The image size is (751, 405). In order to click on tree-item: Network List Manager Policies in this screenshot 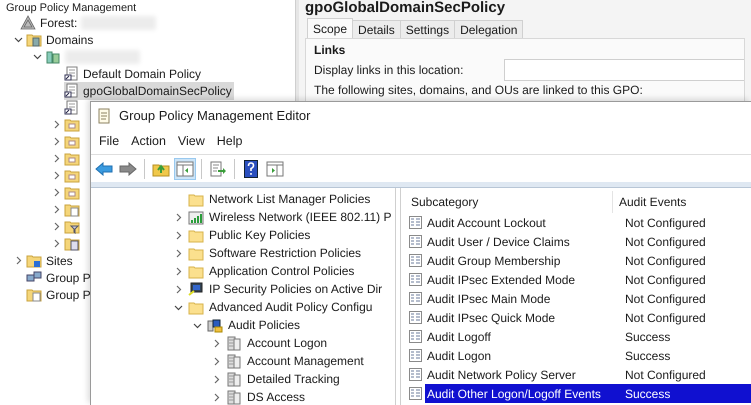, I will do `click(289, 199)`.